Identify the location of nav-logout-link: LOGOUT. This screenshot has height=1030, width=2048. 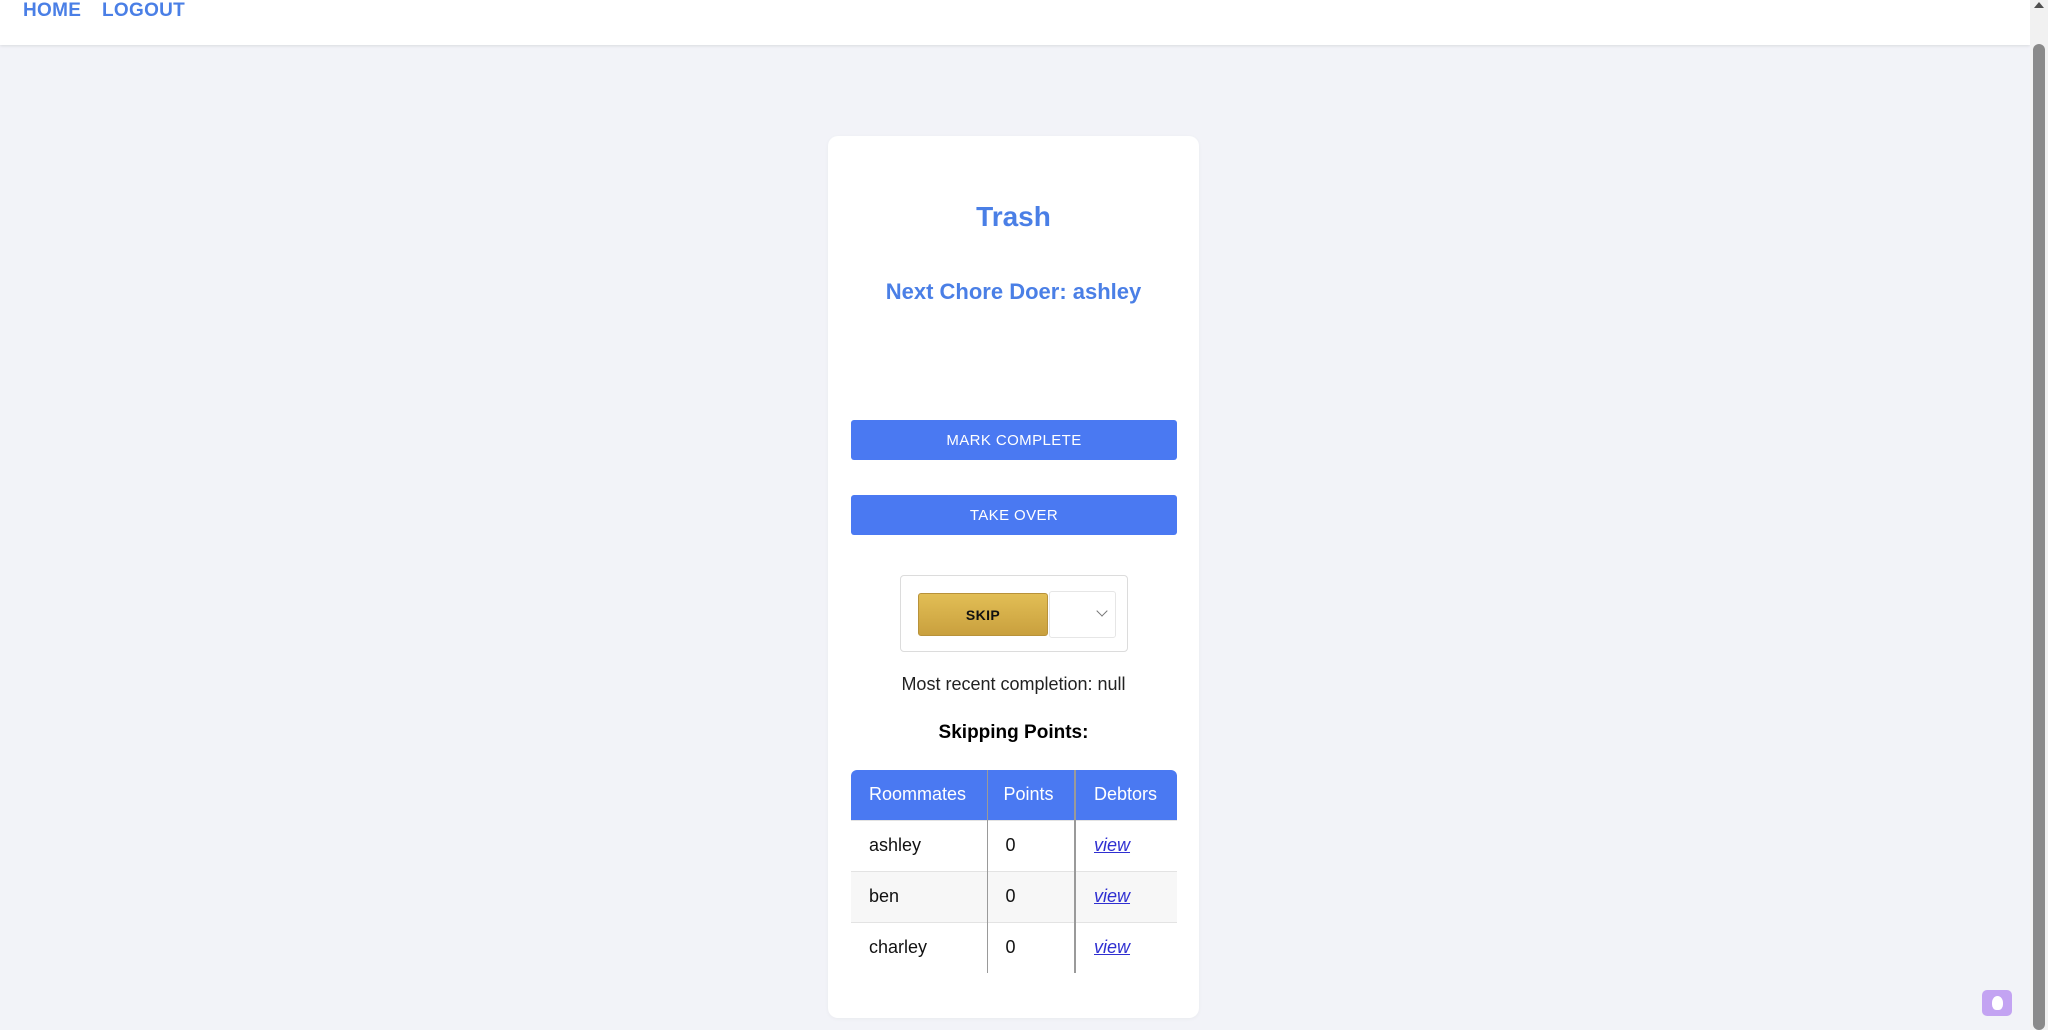
(143, 11).